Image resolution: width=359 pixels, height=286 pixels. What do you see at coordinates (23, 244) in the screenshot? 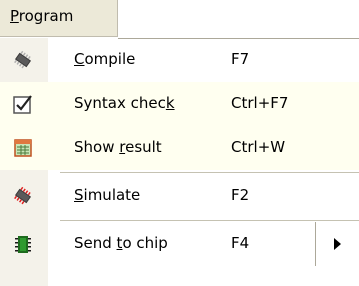
I see `send-to-chip-icon` at bounding box center [23, 244].